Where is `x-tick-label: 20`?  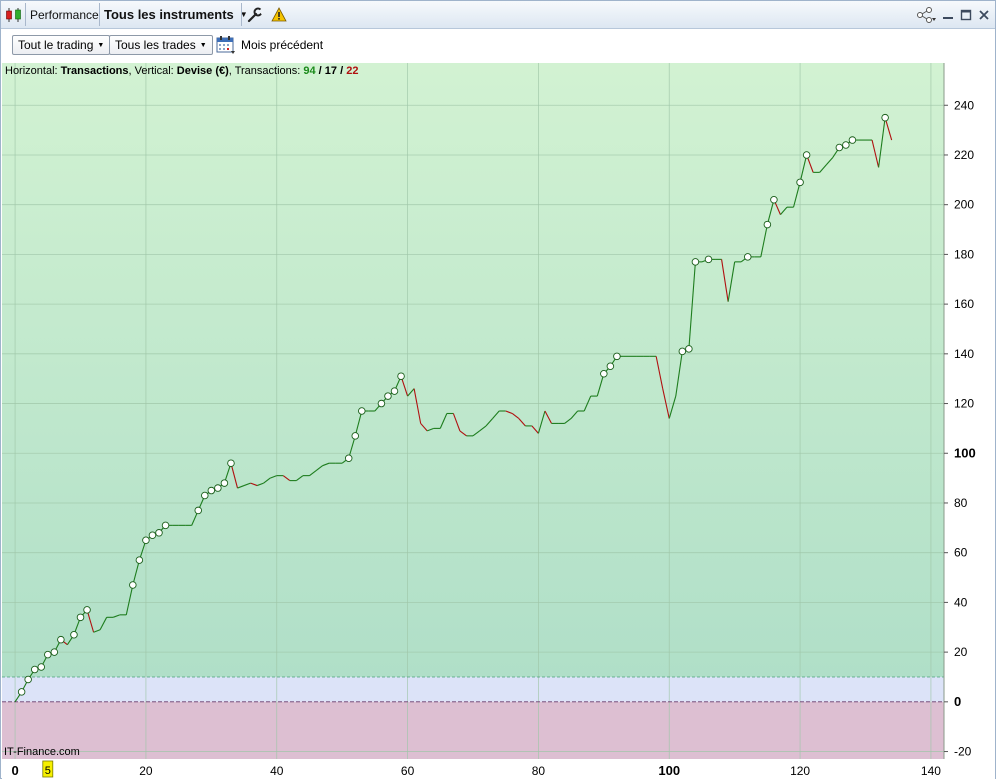 x-tick-label: 20 is located at coordinates (146, 771).